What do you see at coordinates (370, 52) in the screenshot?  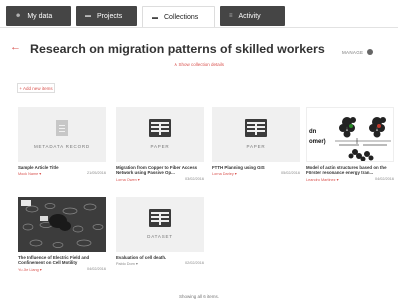 I see `gear-icon` at bounding box center [370, 52].